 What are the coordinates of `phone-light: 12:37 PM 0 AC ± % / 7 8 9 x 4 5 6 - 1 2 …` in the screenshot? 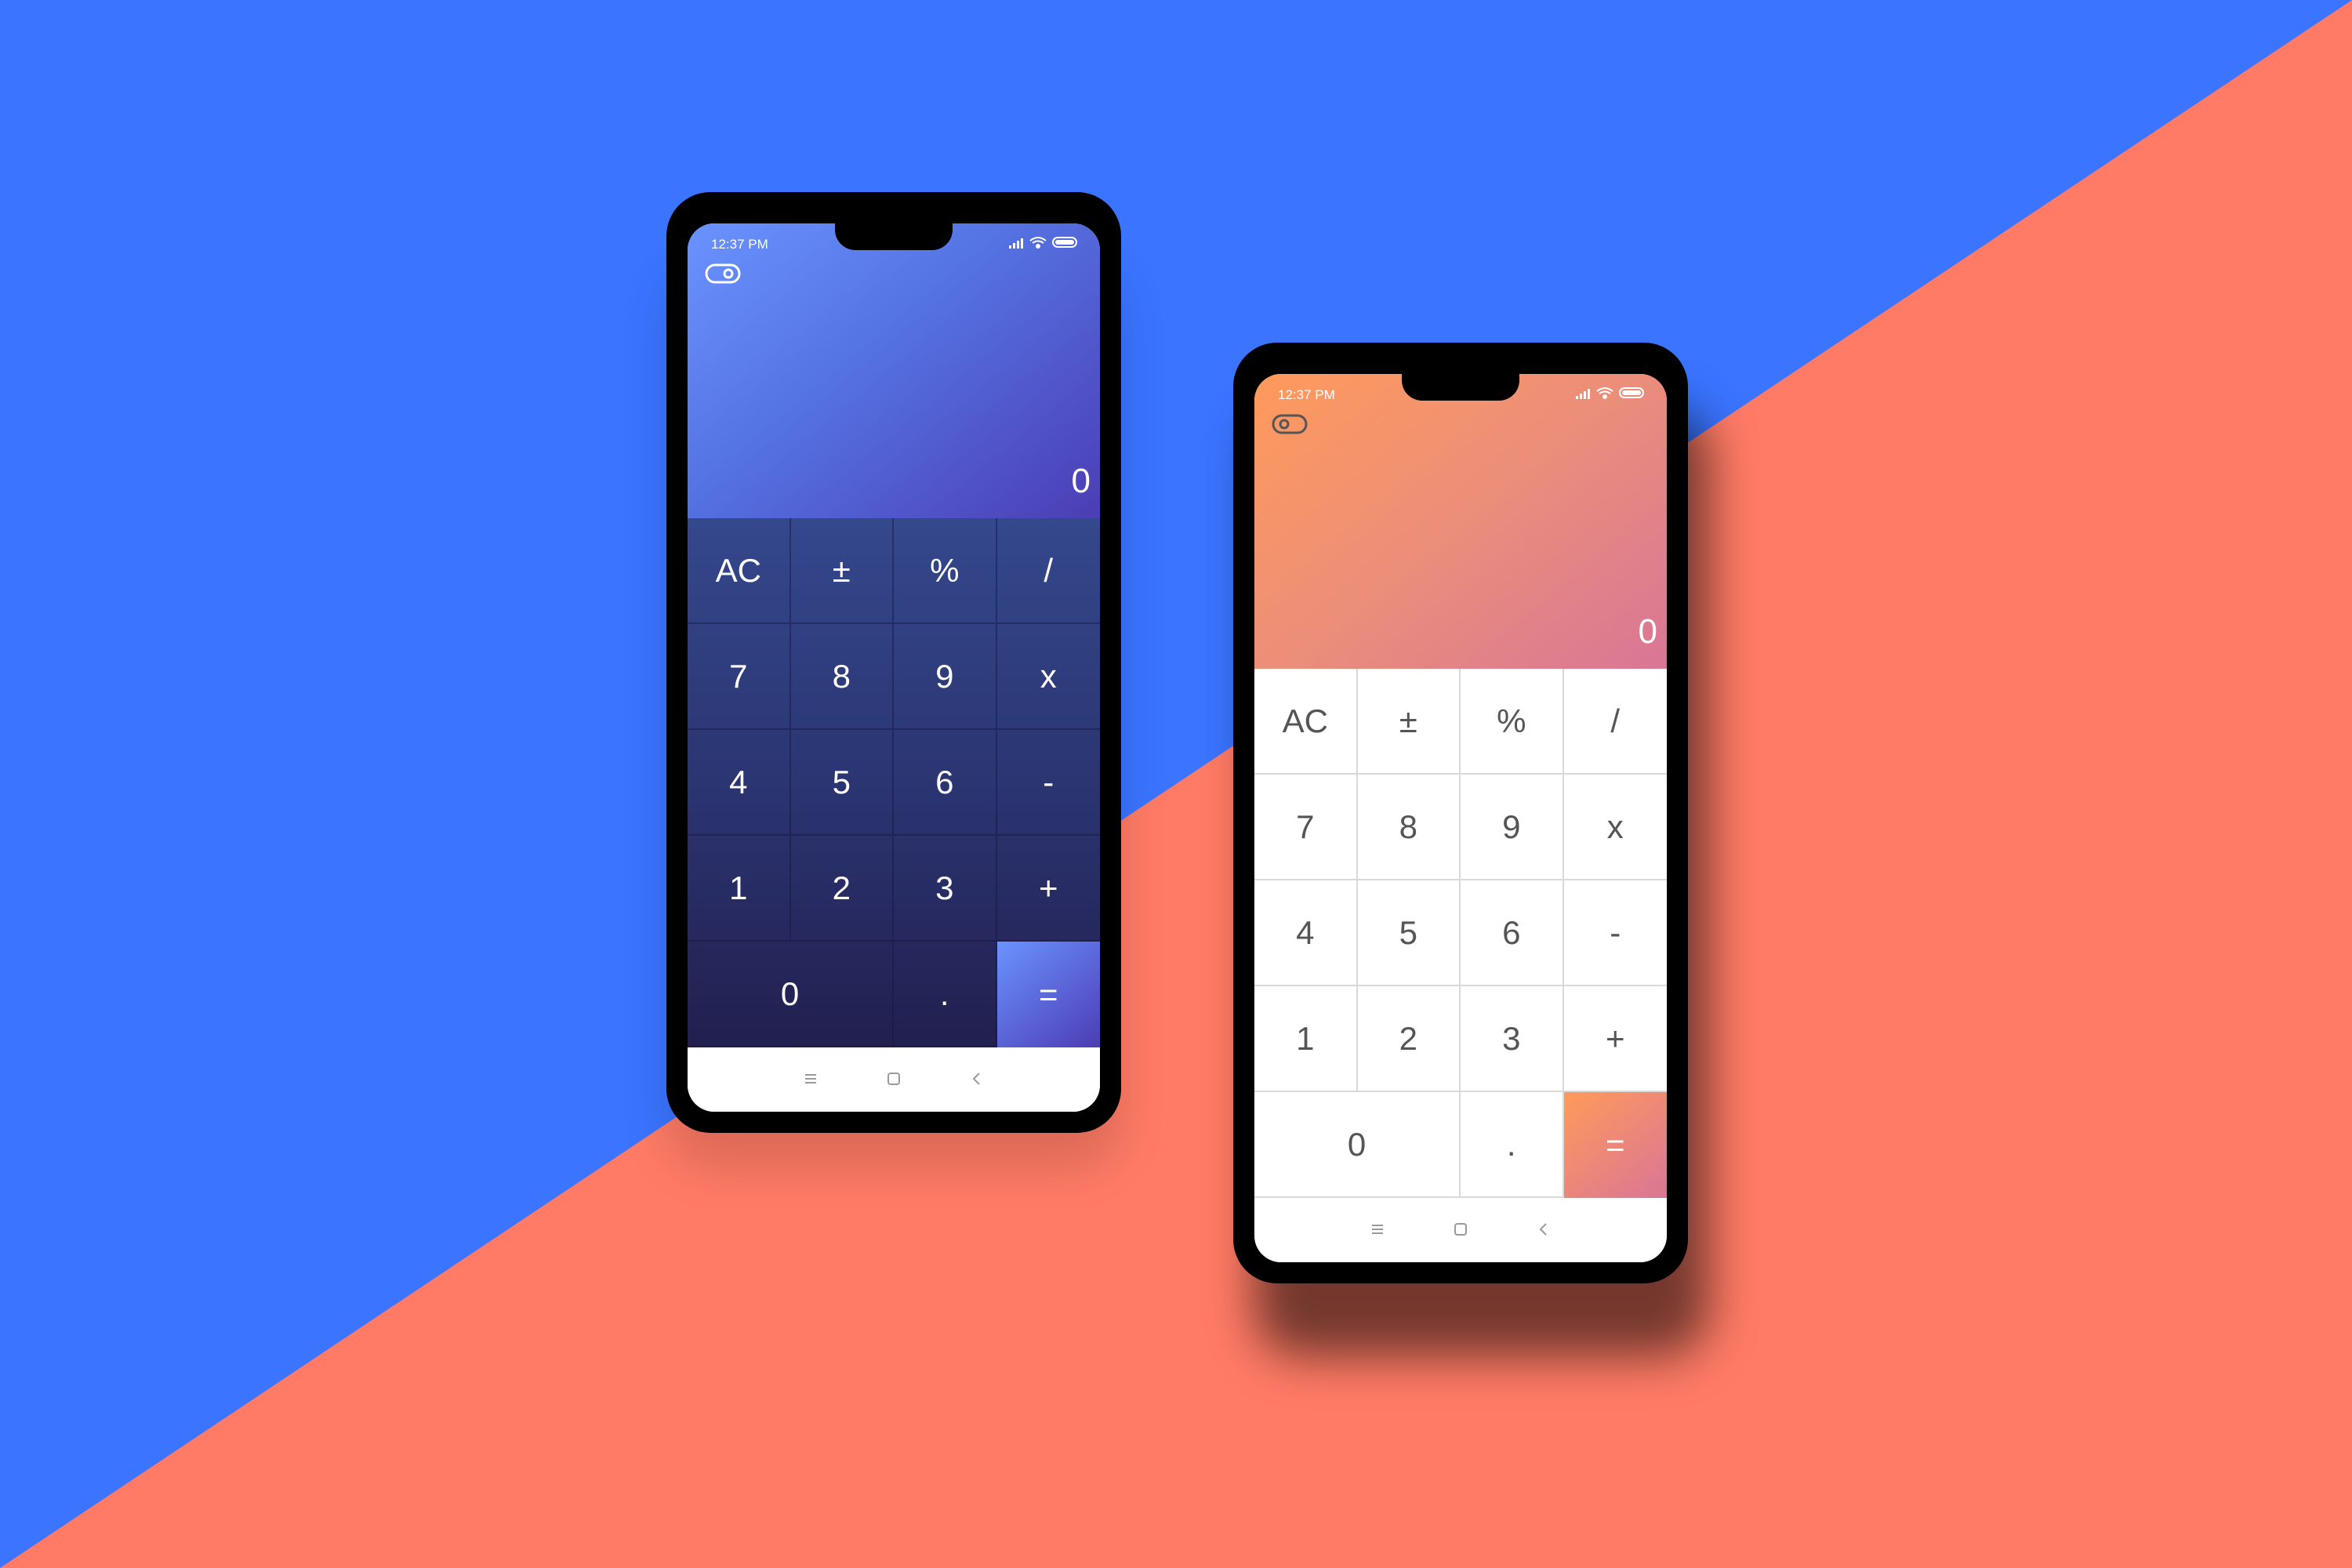 It's located at (1460, 813).